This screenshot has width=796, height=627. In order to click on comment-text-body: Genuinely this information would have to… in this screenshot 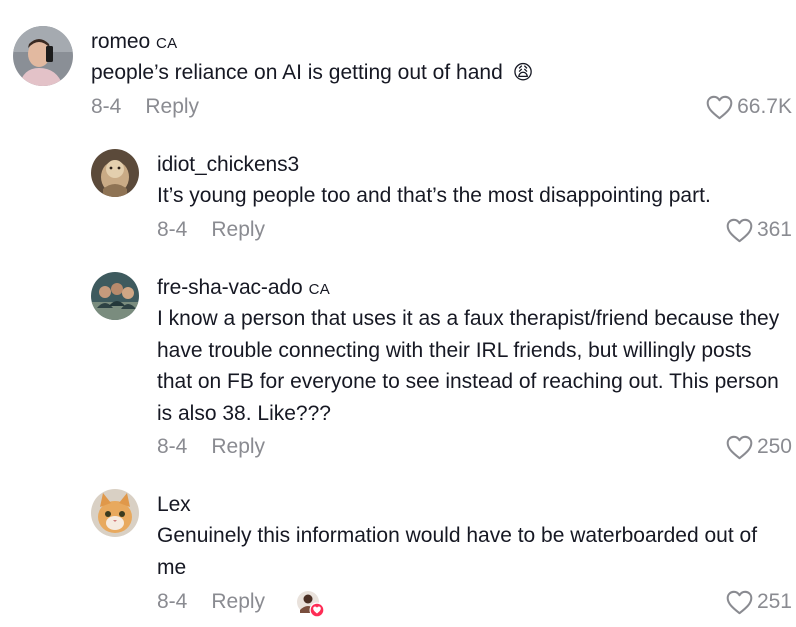, I will do `click(457, 551)`.